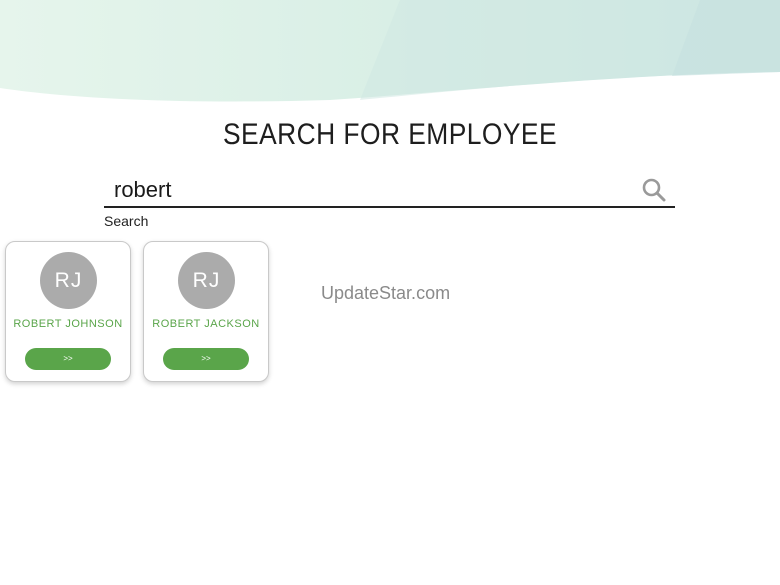  What do you see at coordinates (386, 293) in the screenshot?
I see `watermark: UpdateStar.com` at bounding box center [386, 293].